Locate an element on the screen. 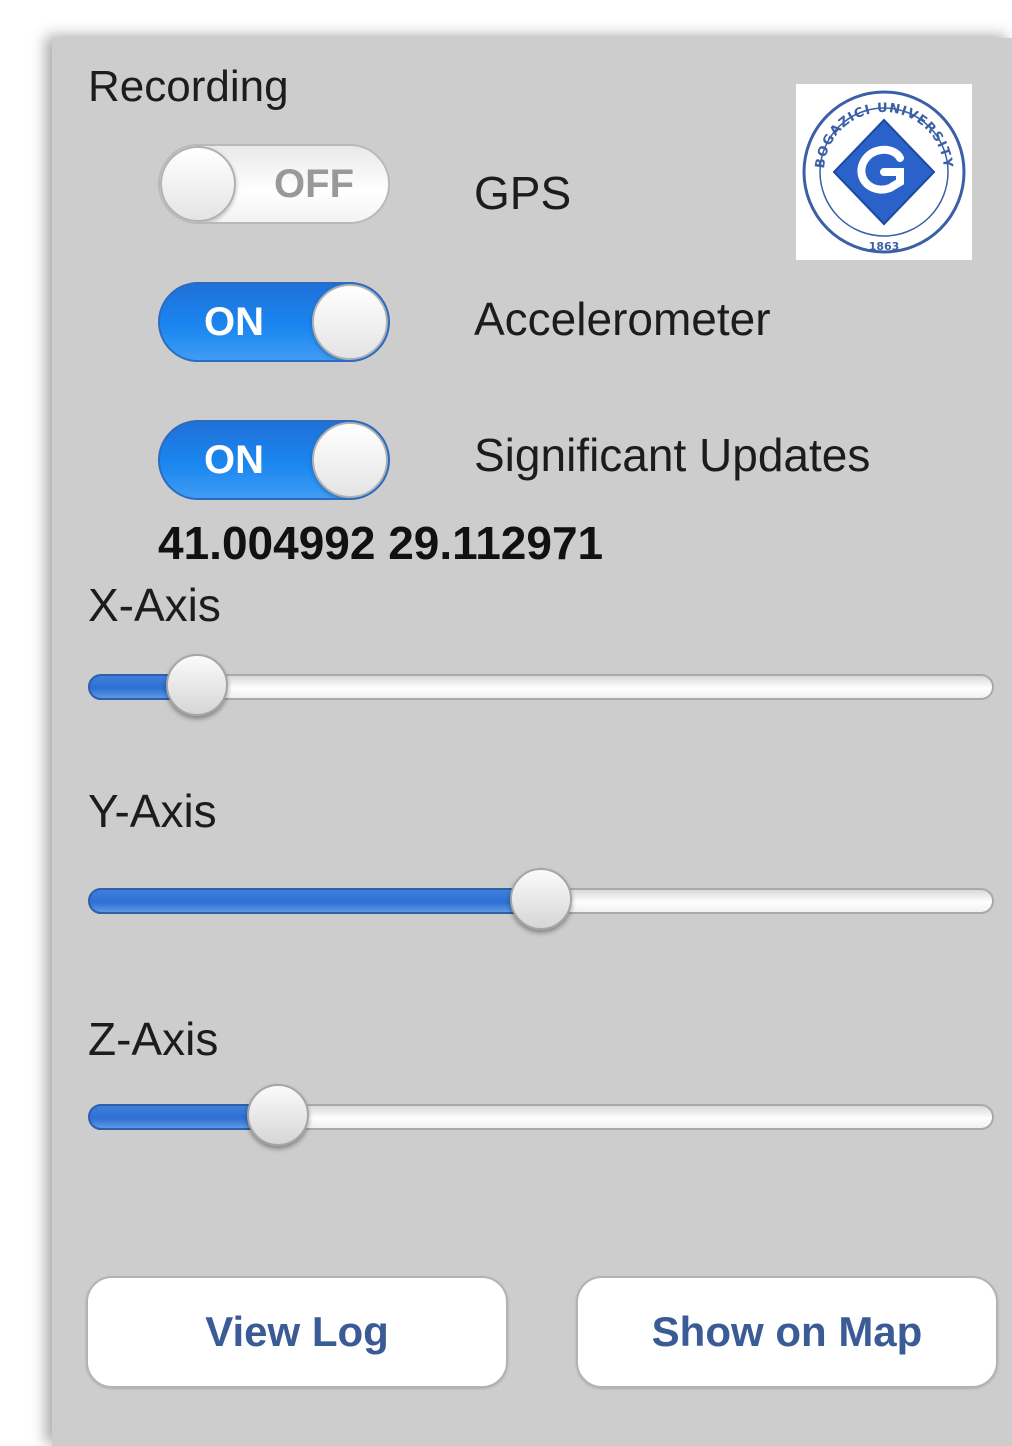  y-axis-slider is located at coordinates (541, 899).